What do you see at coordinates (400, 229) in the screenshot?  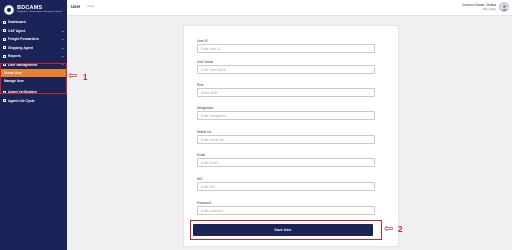 I see `annotation-number-2: 2` at bounding box center [400, 229].